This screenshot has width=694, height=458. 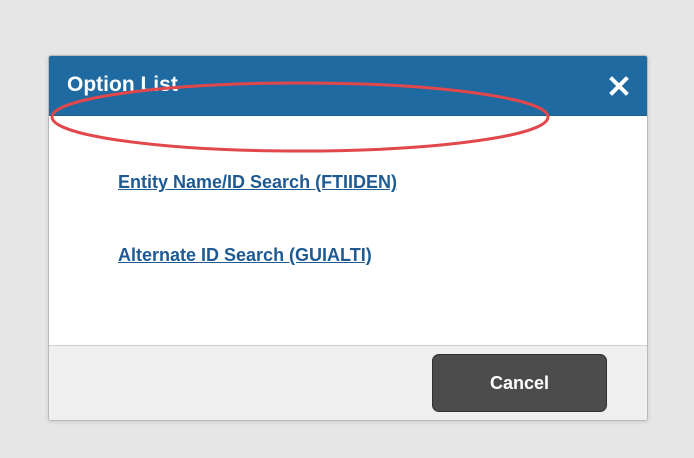 I want to click on cancel-button: Cancel, so click(x=519, y=383).